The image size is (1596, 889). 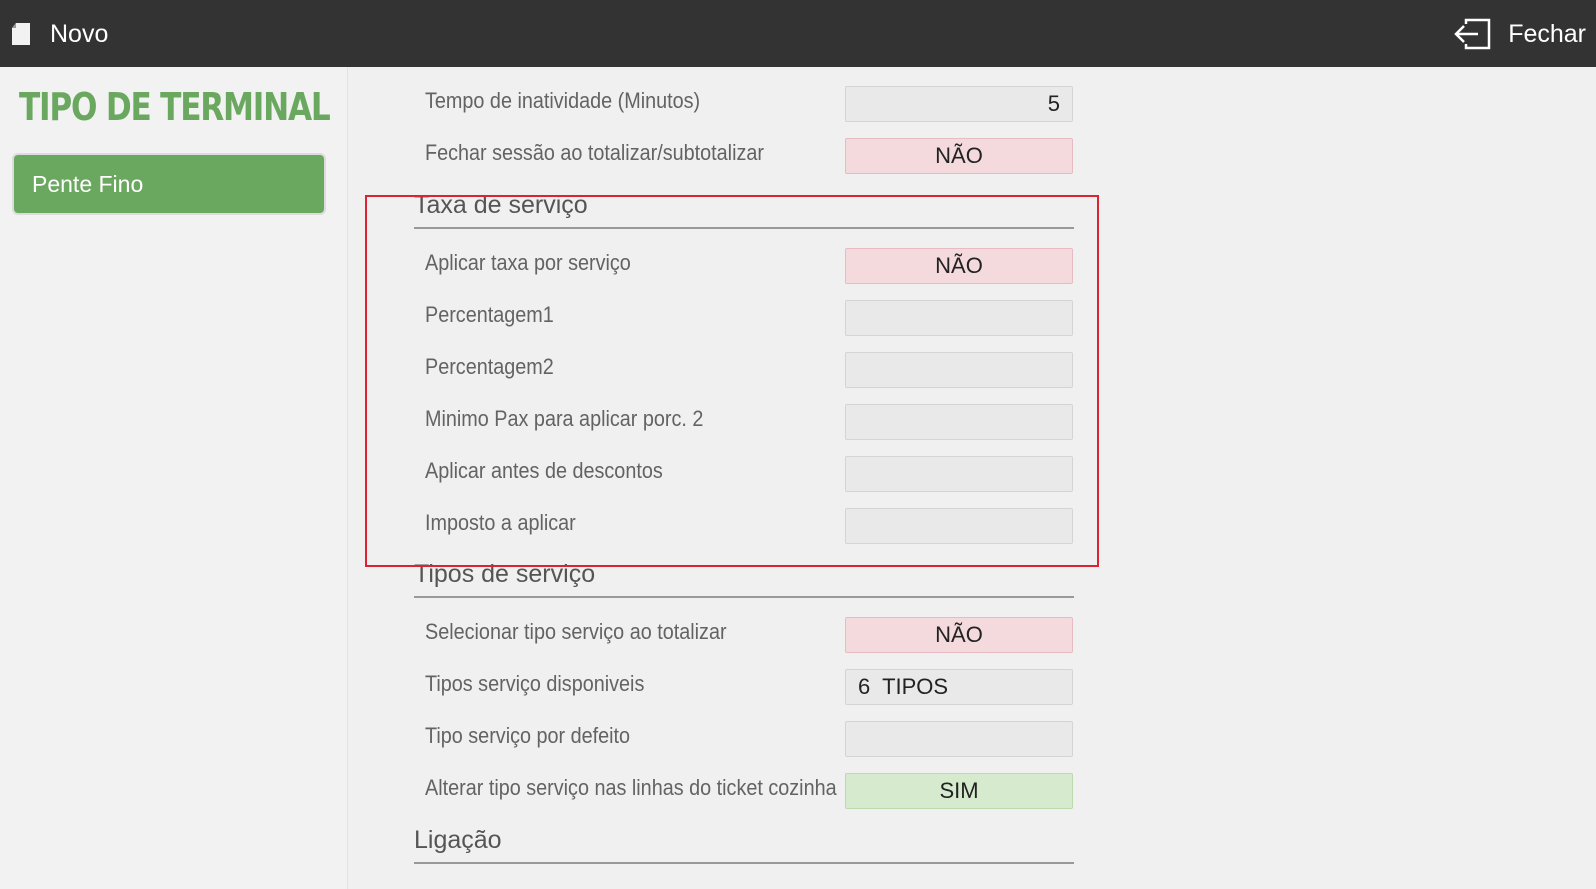 I want to click on field-label: Selecionar tipo serviço ao totalizar, so click(x=576, y=631).